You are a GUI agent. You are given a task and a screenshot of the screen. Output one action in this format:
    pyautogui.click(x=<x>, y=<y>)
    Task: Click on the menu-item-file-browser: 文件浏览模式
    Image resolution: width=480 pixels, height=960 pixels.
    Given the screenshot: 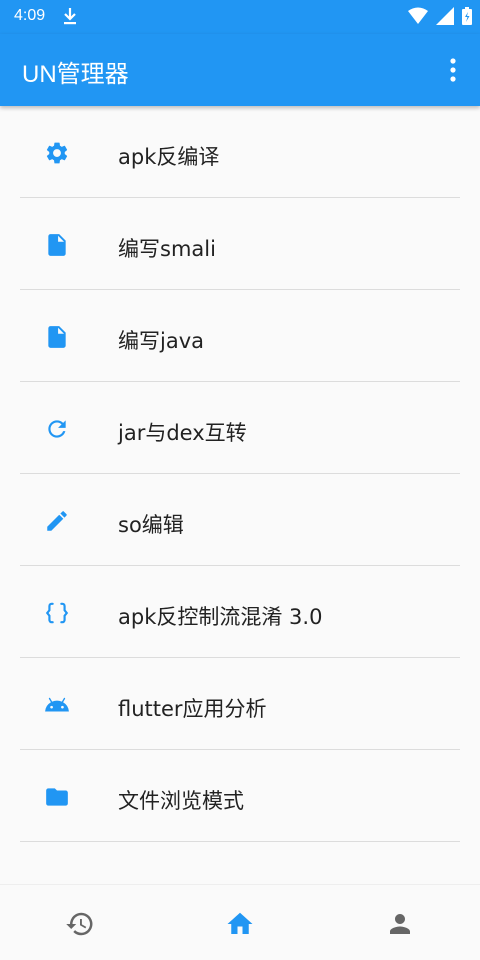 What is the action you would take?
    pyautogui.click(x=240, y=796)
    